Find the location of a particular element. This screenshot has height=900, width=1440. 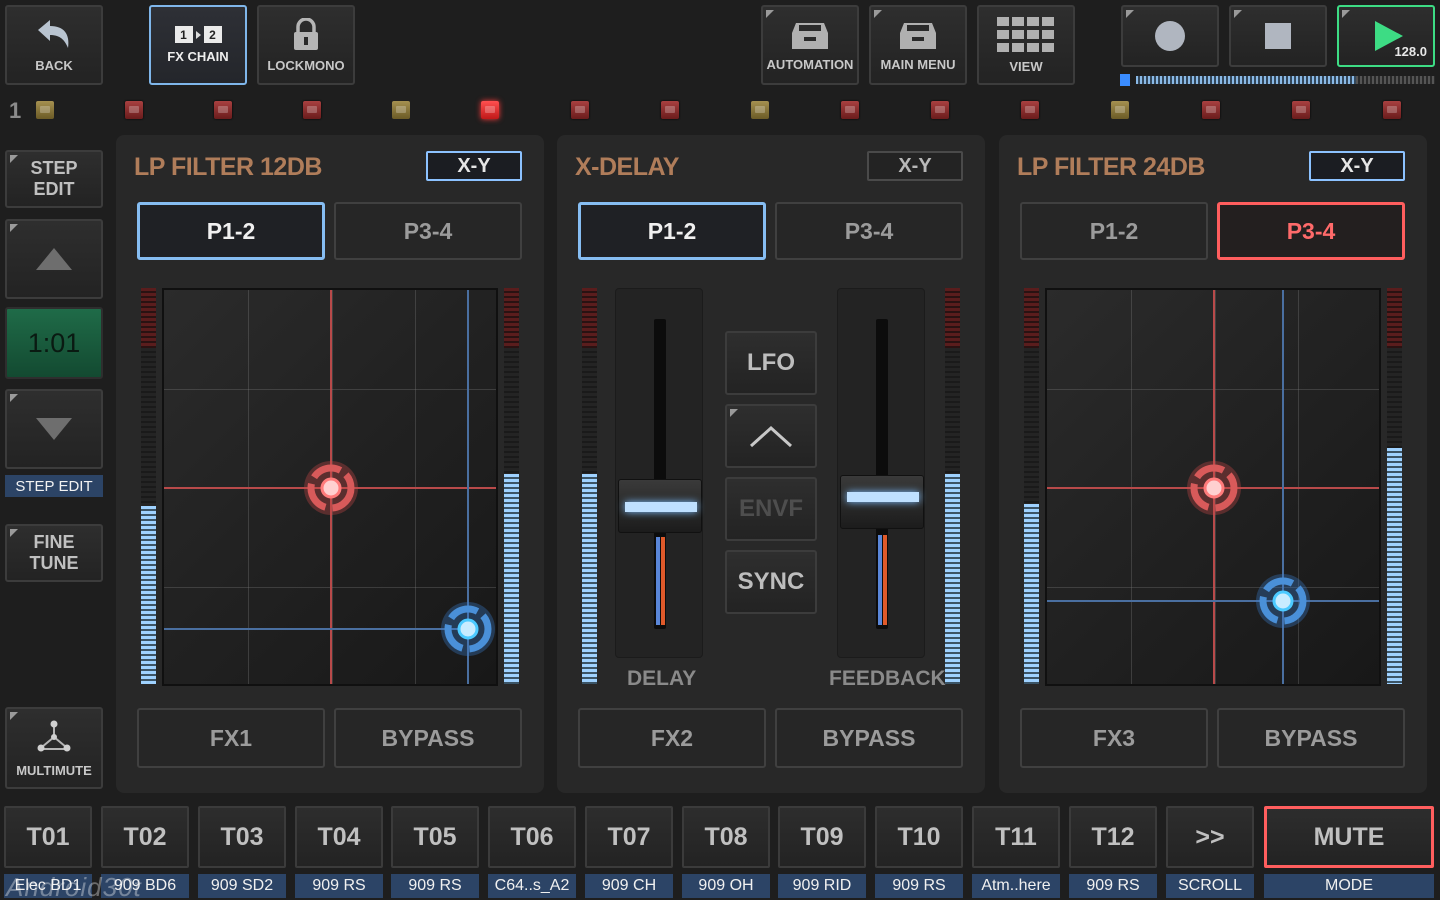

fine-tune-line2: TUNE is located at coordinates (54, 563).